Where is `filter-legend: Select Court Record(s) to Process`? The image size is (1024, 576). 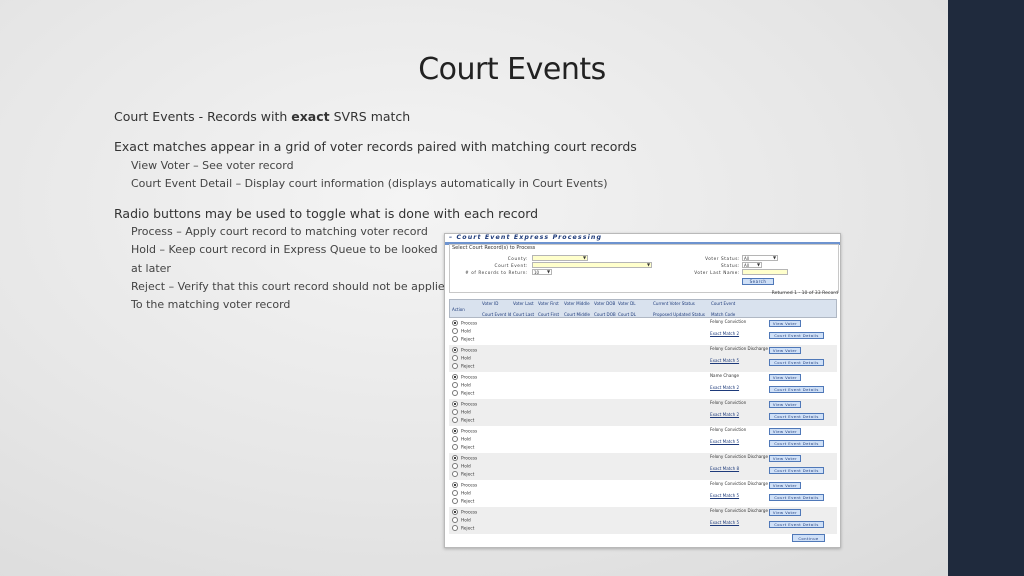
filter-legend: Select Court Record(s) to Process is located at coordinates (494, 248).